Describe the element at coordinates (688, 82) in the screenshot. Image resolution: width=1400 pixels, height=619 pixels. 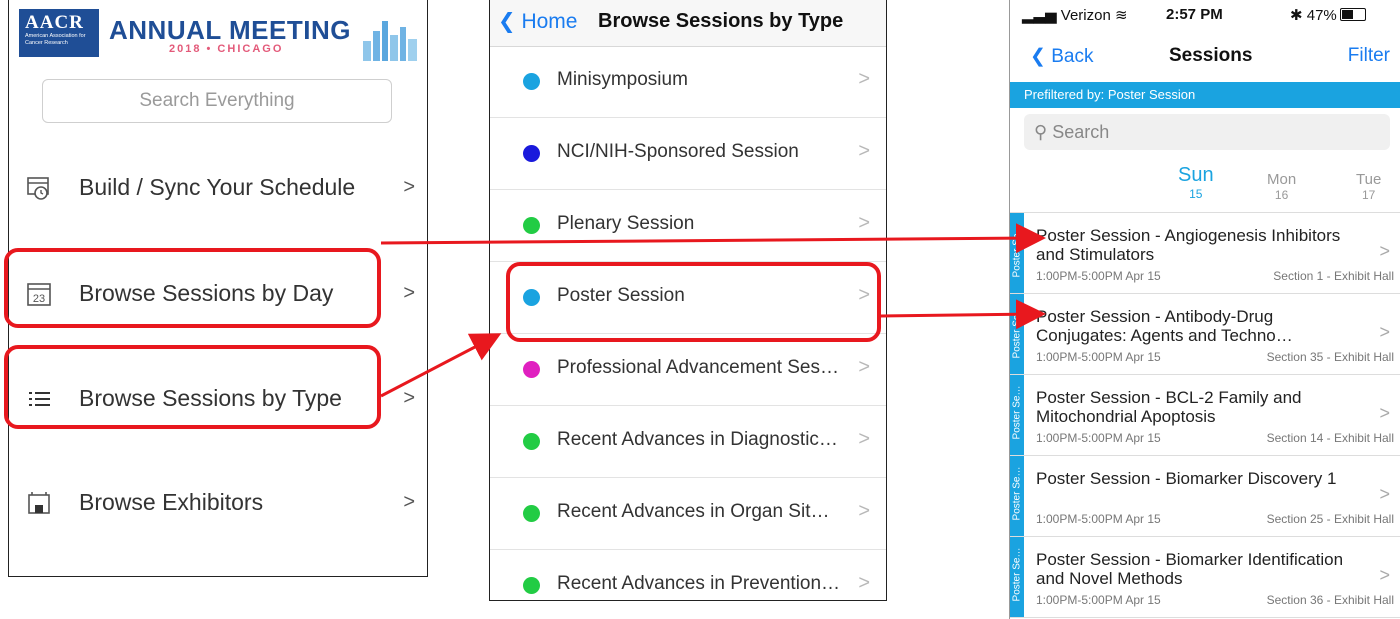
I see `session-type-row: Minisymposium >` at that location.